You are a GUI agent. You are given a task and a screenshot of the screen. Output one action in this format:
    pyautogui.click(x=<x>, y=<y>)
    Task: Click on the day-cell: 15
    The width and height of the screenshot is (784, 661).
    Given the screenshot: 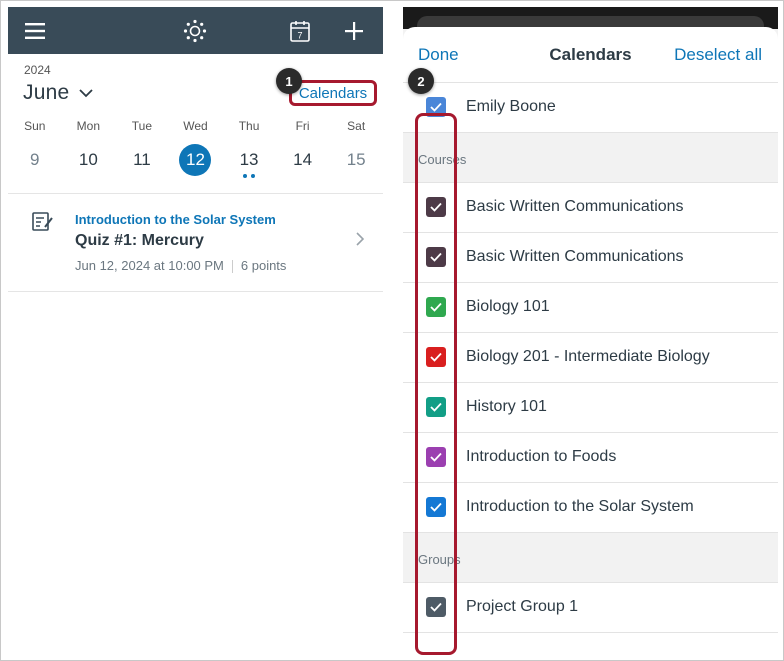 What is the action you would take?
    pyautogui.click(x=356, y=160)
    